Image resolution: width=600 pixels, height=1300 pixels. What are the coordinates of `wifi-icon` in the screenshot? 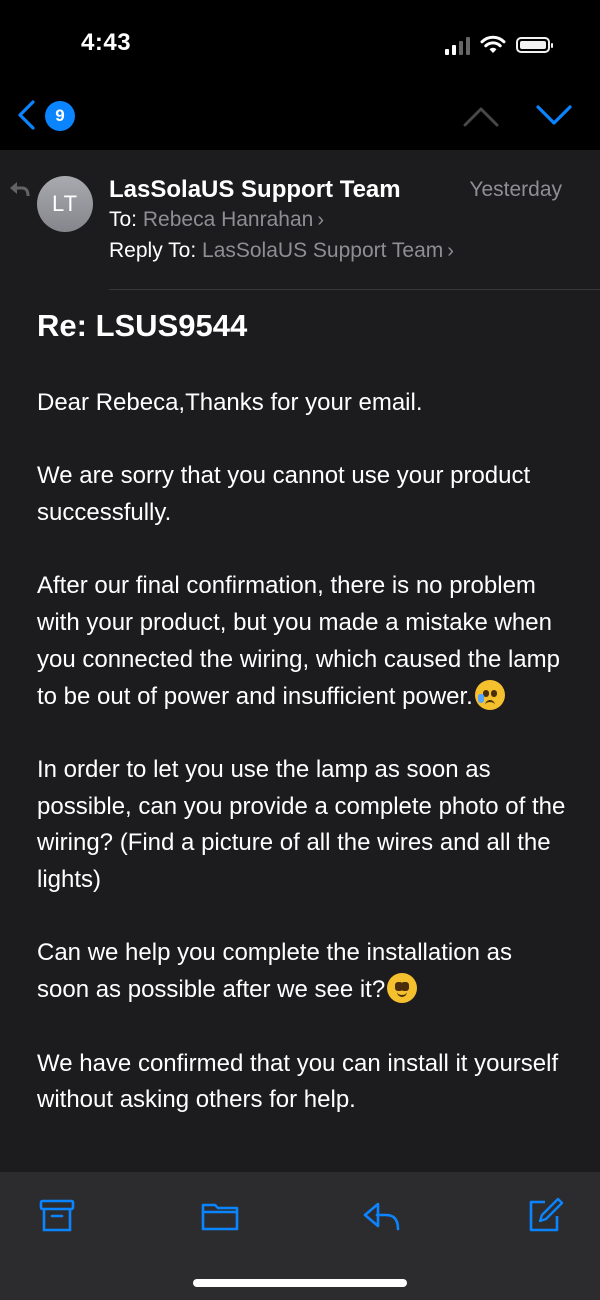 It's located at (493, 44).